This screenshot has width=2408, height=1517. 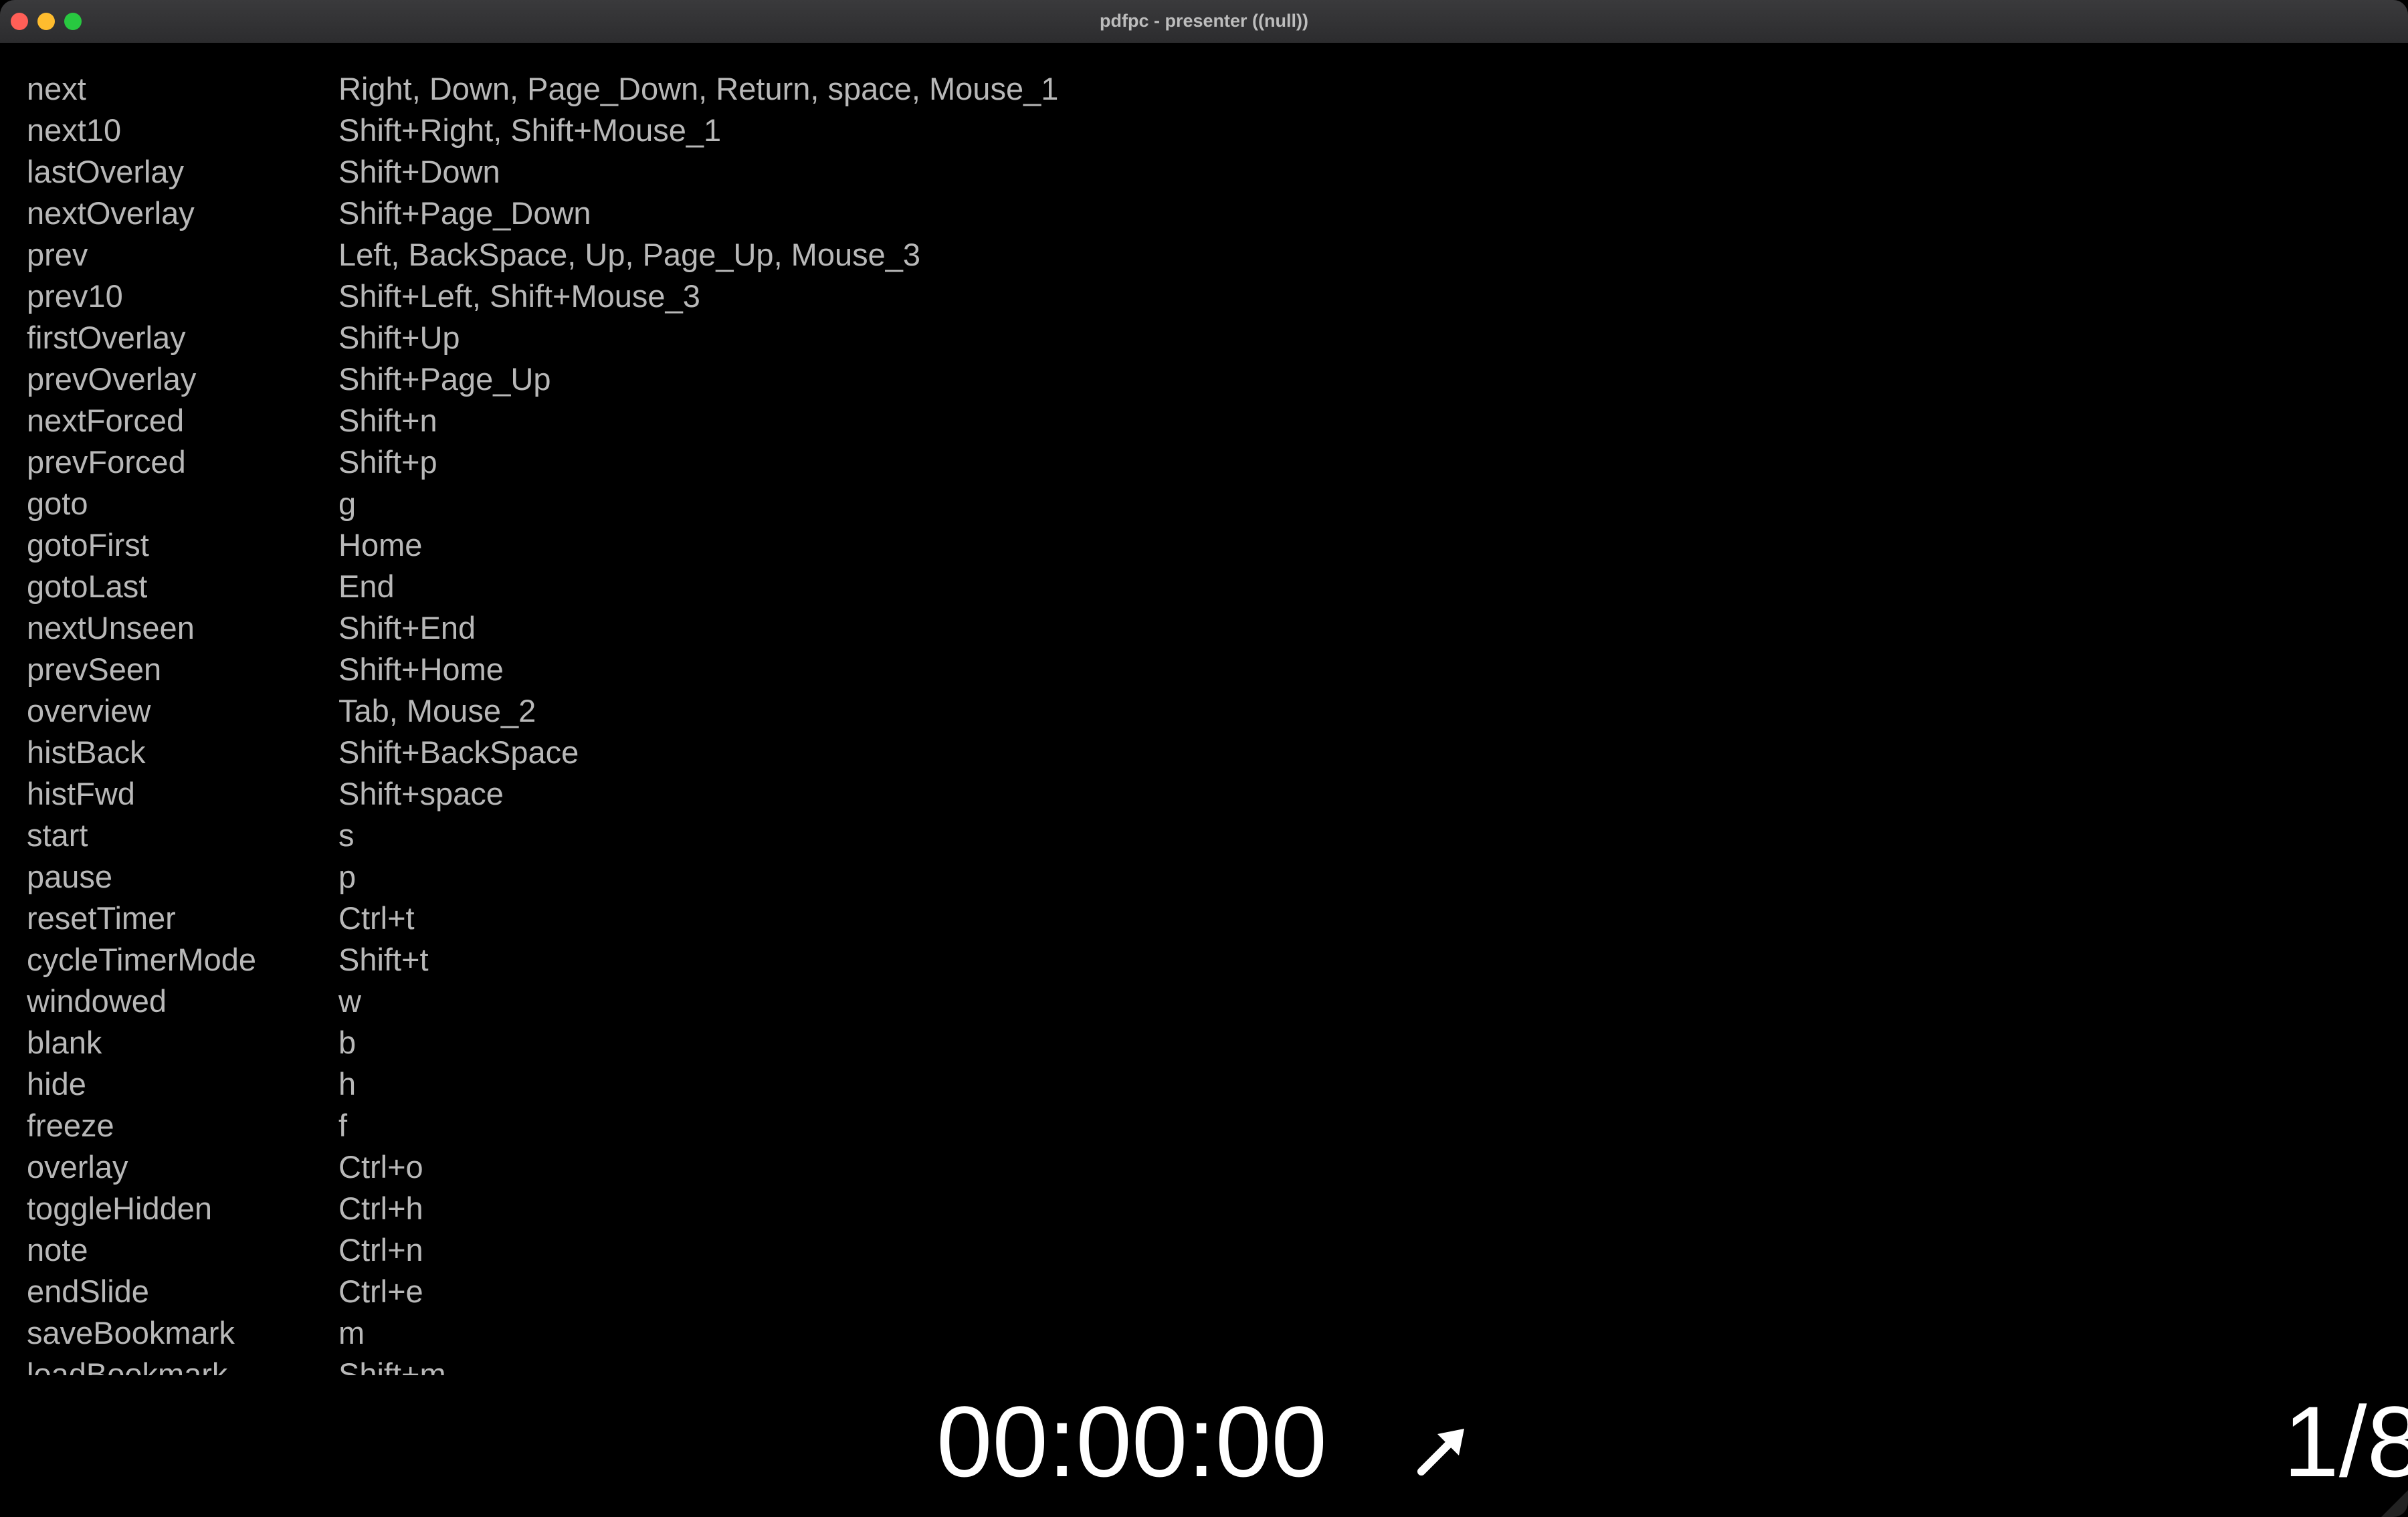 What do you see at coordinates (88, 1291) in the screenshot?
I see `shortcut-action: endSlide` at bounding box center [88, 1291].